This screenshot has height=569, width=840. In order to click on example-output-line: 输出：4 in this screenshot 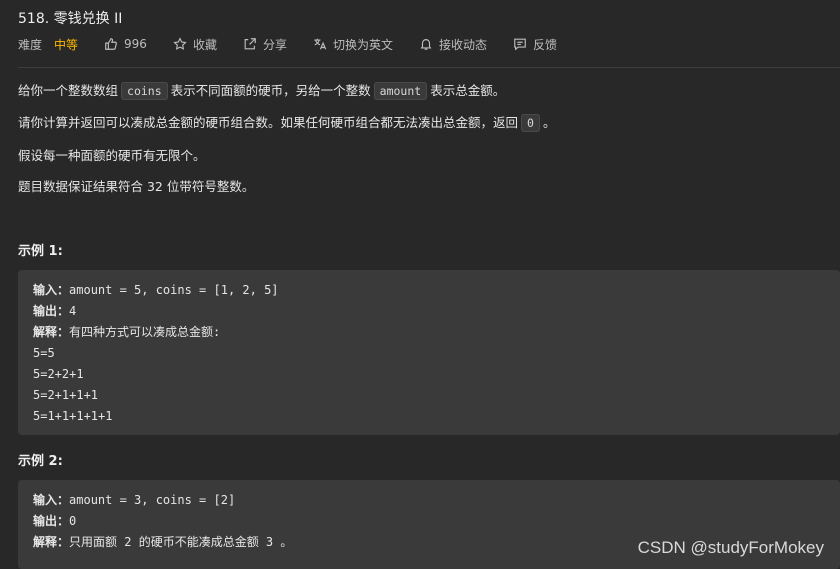, I will do `click(436, 311)`.